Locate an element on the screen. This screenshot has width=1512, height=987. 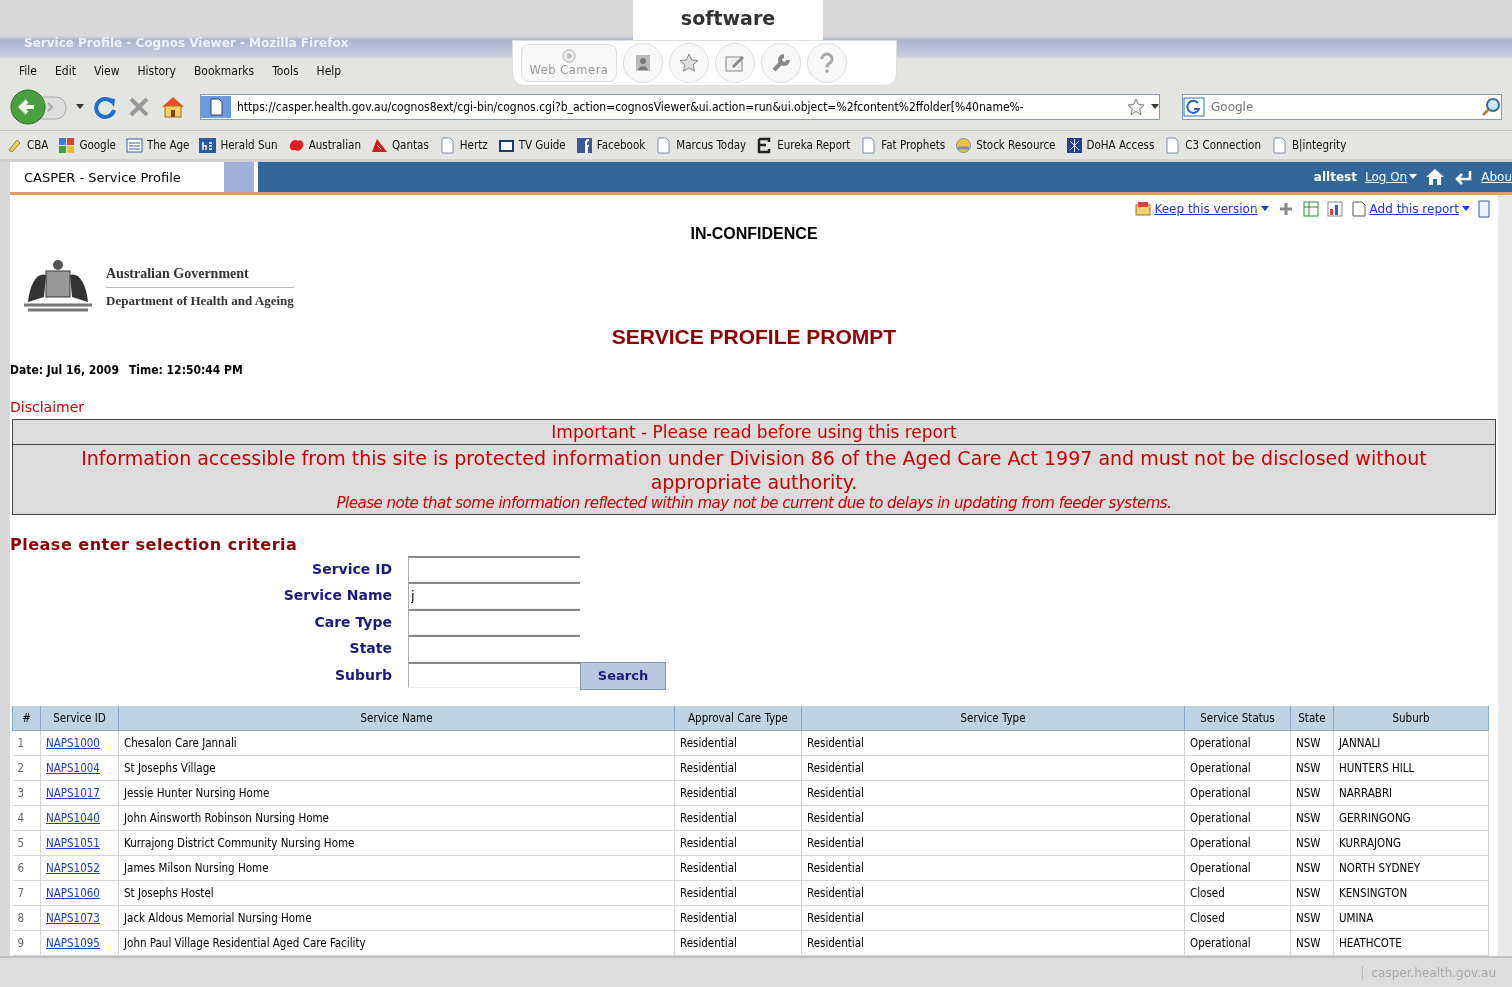
menu-item: Help is located at coordinates (329, 71).